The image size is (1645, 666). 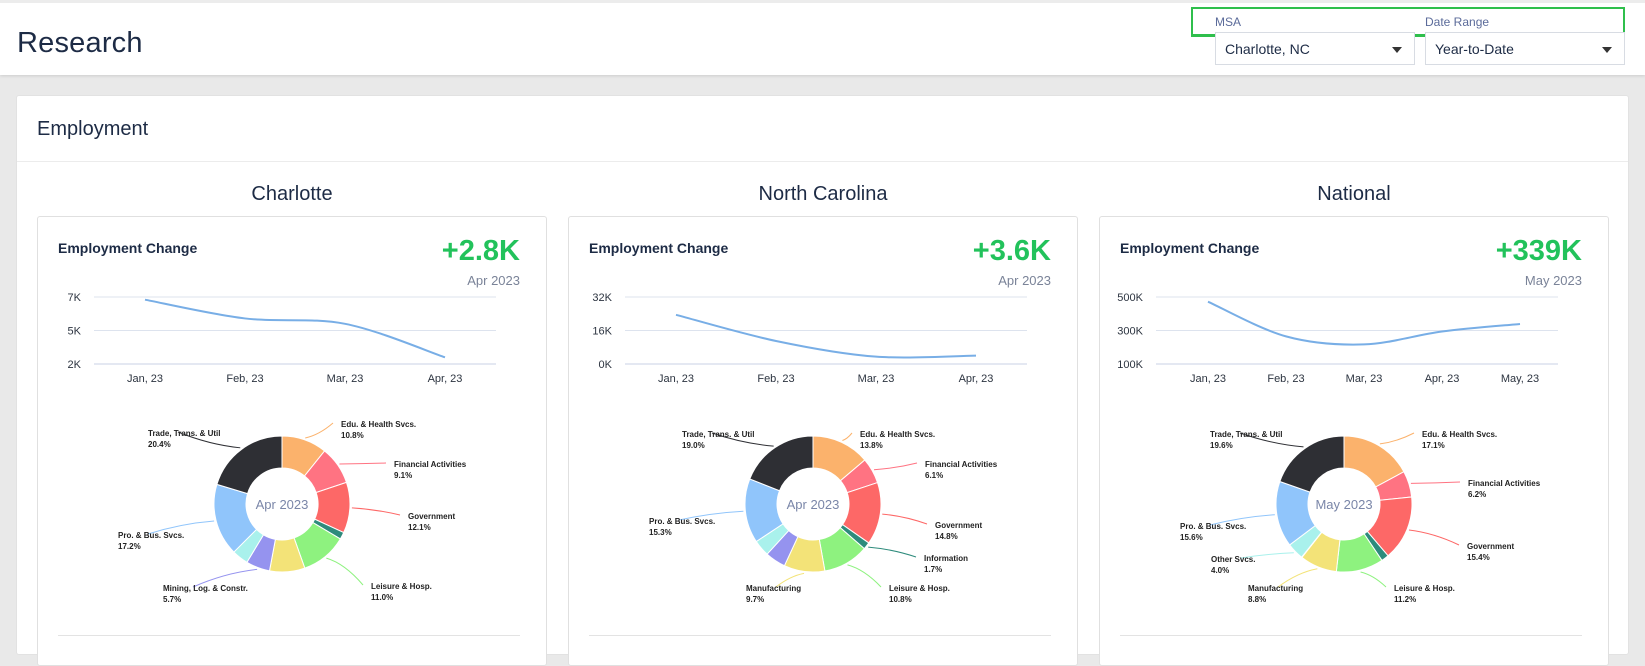 I want to click on y-tick-label: 2K, so click(x=75, y=365).